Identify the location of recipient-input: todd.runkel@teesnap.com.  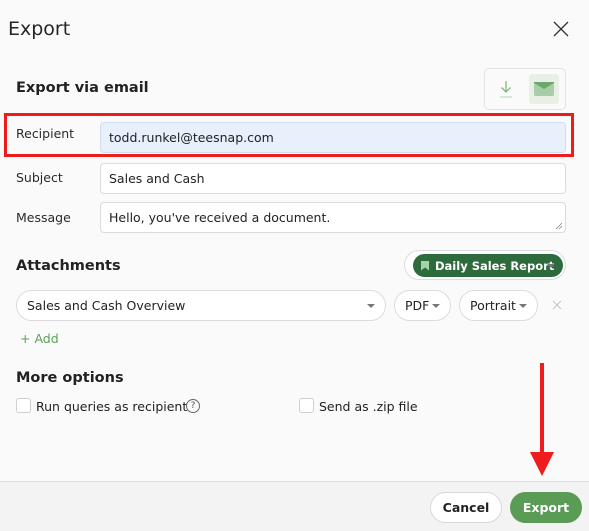
(333, 137).